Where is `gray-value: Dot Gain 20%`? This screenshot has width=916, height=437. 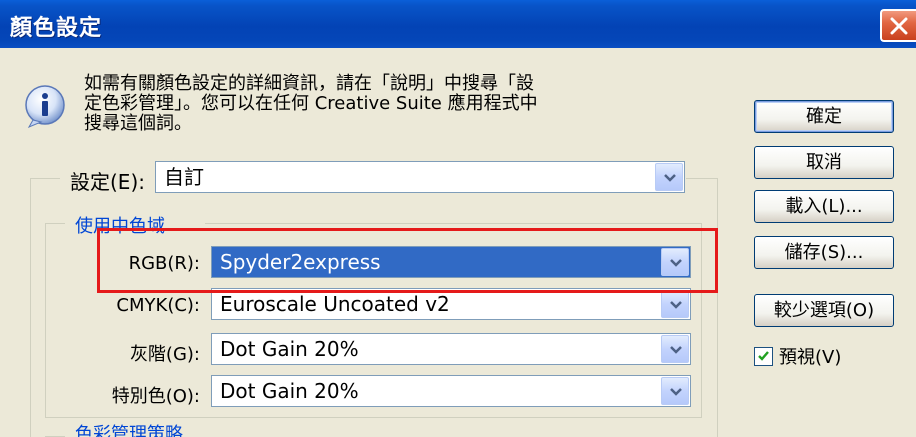 gray-value: Dot Gain 20% is located at coordinates (289, 349).